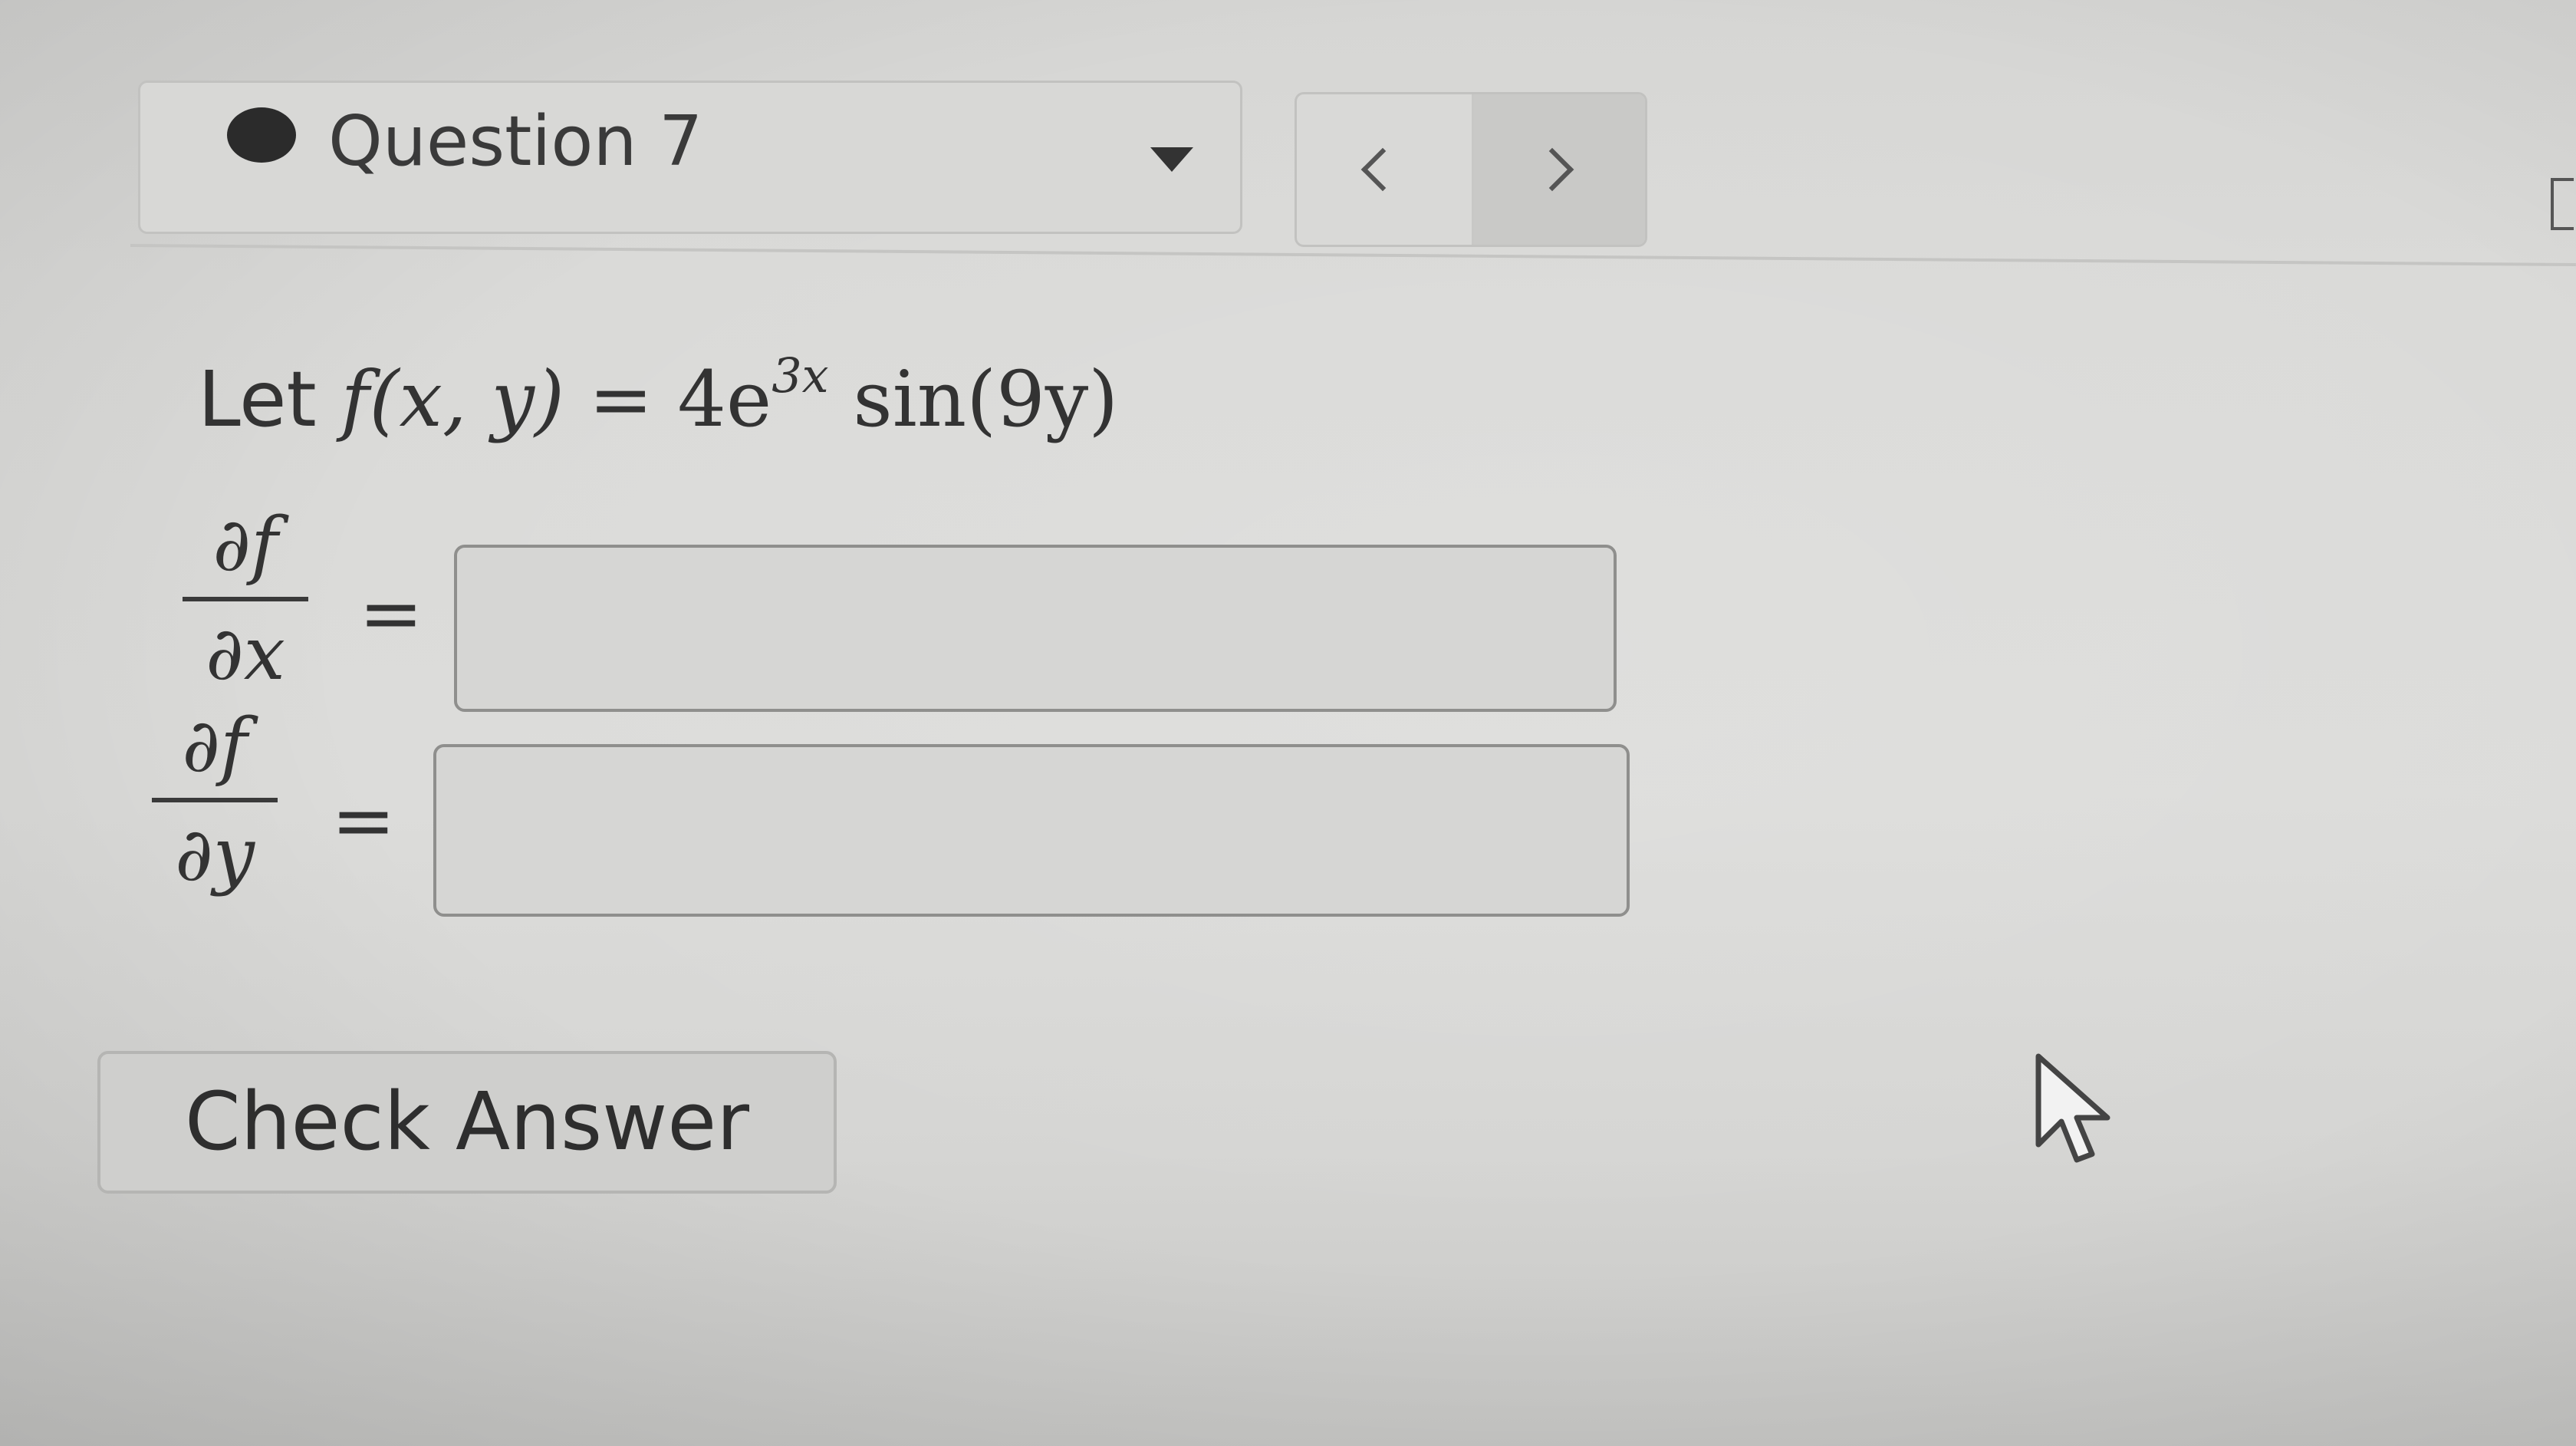 The image size is (2576, 1446). Describe the element at coordinates (658, 387) in the screenshot. I see `question-statement: Let f(x, y) = 4e3x sin(9y)` at that location.